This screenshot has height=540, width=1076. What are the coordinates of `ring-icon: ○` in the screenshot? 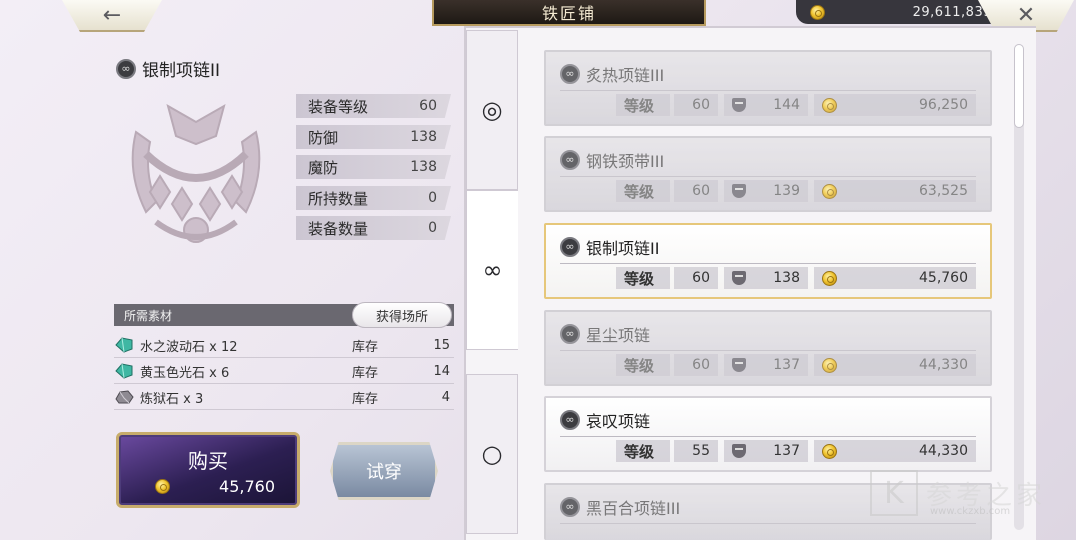 It's located at (492, 454).